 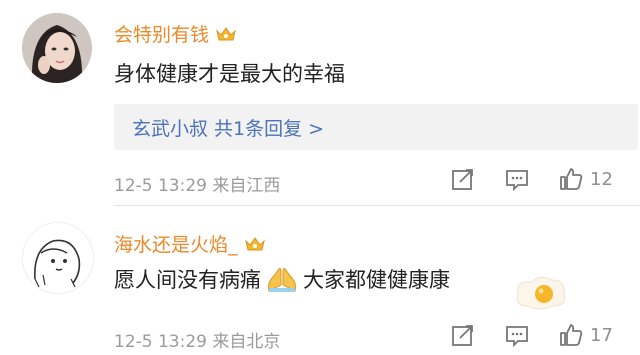 What do you see at coordinates (176, 243) in the screenshot?
I see `username-text: 海水还是火焰_` at bounding box center [176, 243].